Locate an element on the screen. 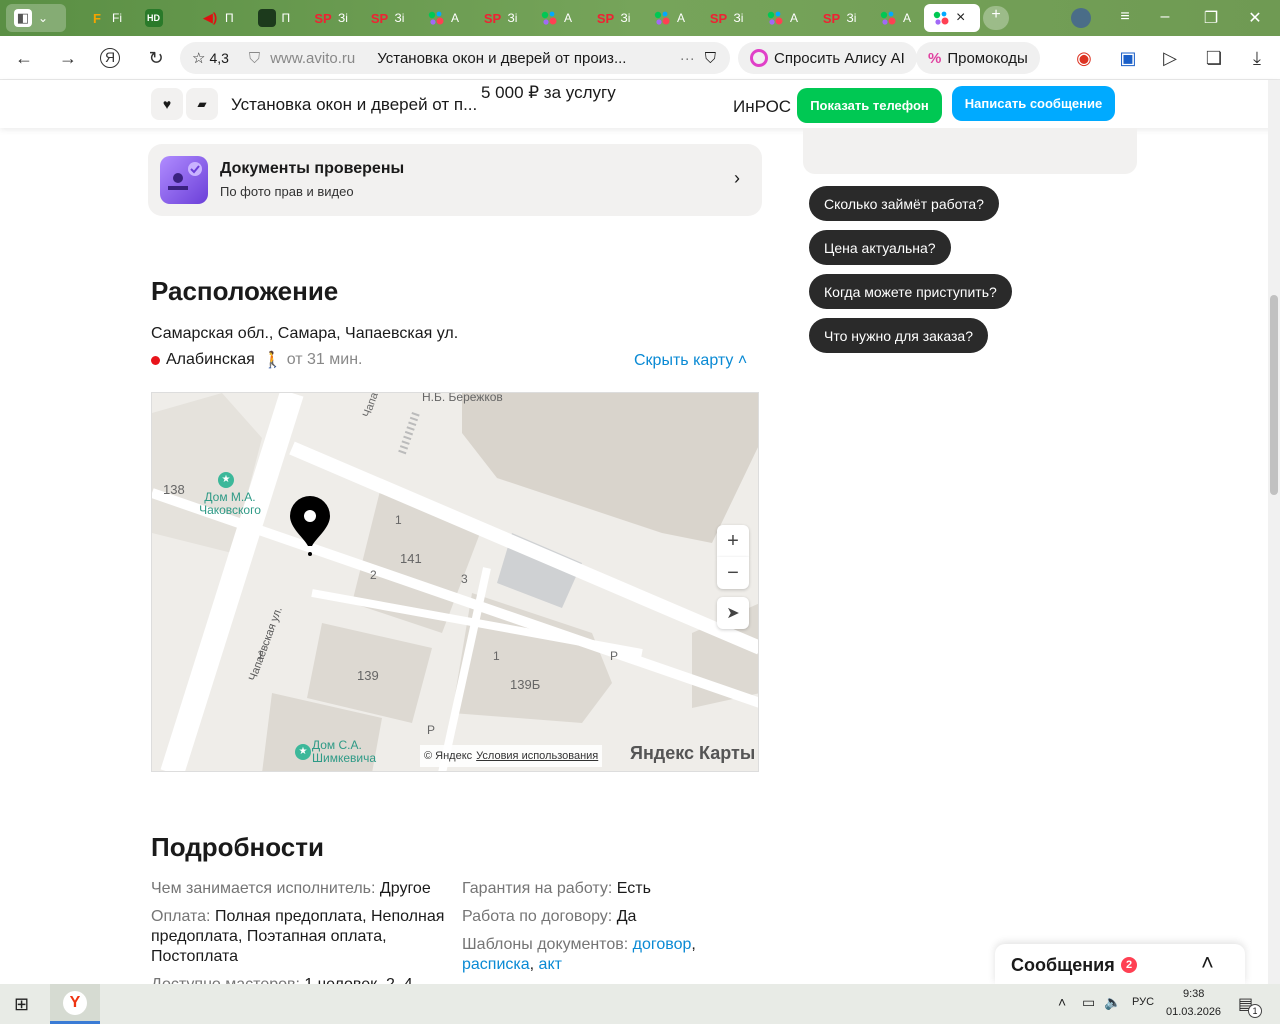 Image resolution: width=1280 pixels, height=1024 pixels. quick-question-chip: Что нужно для заказа? is located at coordinates (898, 335).